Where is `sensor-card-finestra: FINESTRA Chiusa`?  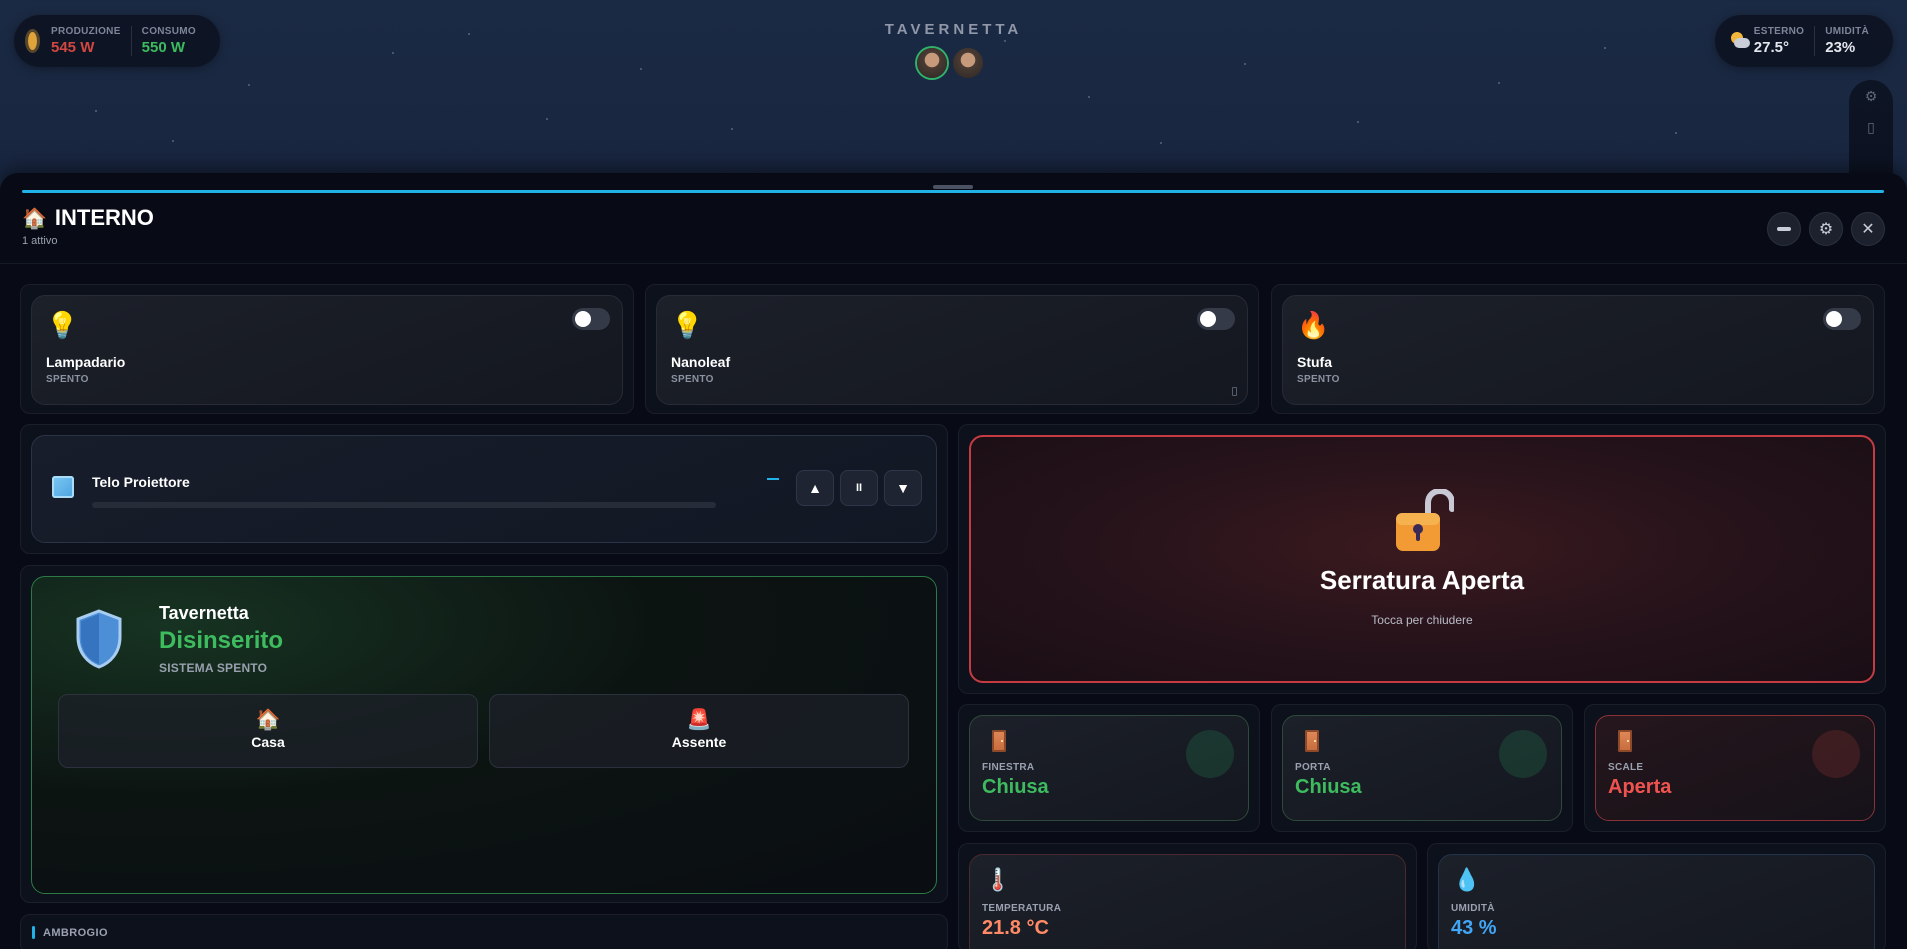 sensor-card-finestra: FINESTRA Chiusa is located at coordinates (1109, 768).